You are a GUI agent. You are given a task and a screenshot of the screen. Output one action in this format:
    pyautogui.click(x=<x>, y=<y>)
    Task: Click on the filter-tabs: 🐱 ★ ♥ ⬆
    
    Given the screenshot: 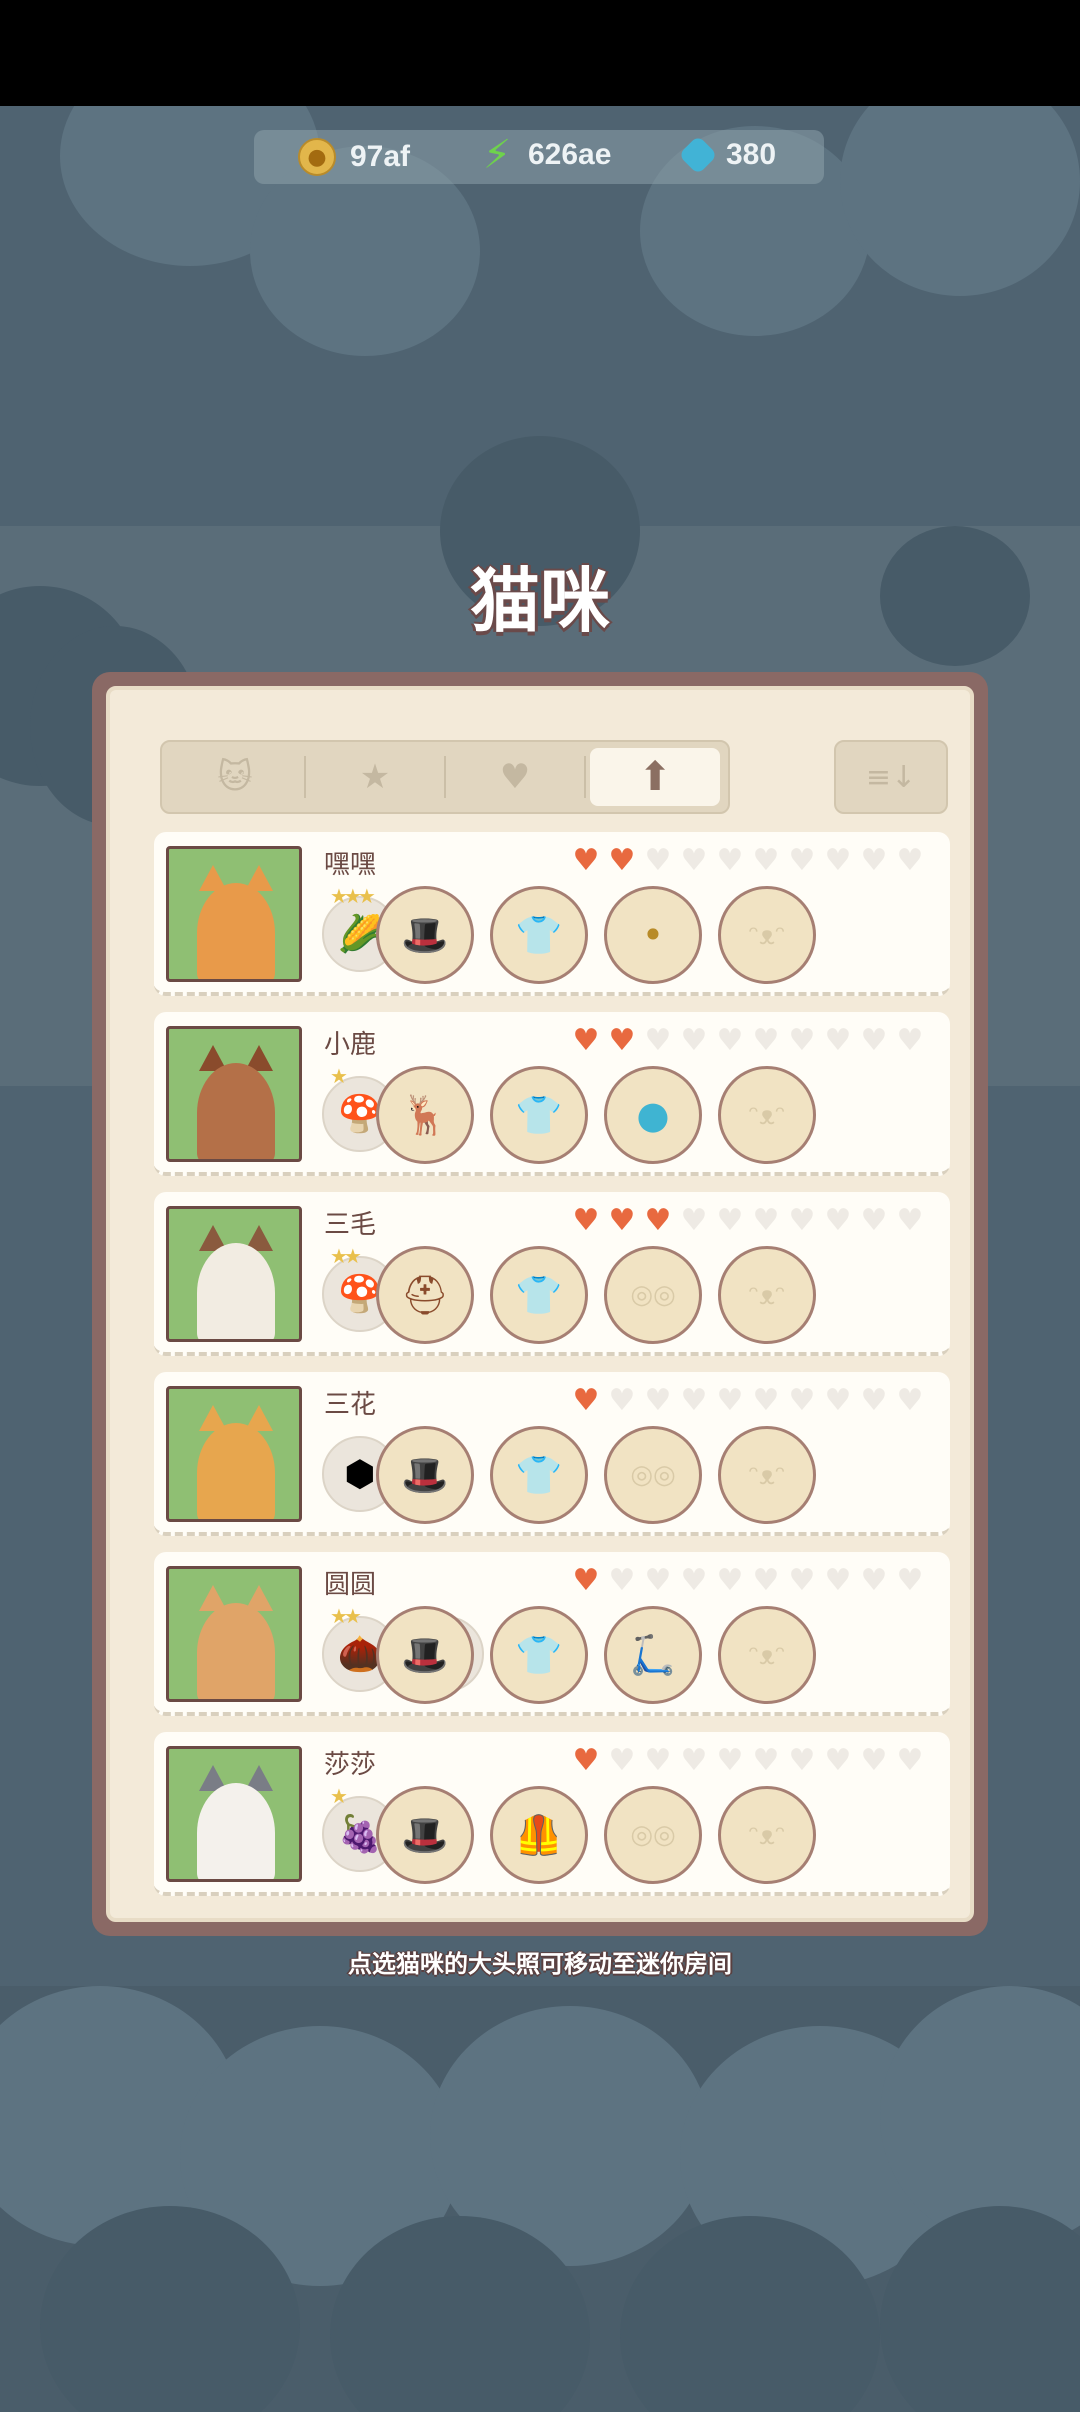 What is the action you would take?
    pyautogui.click(x=445, y=777)
    